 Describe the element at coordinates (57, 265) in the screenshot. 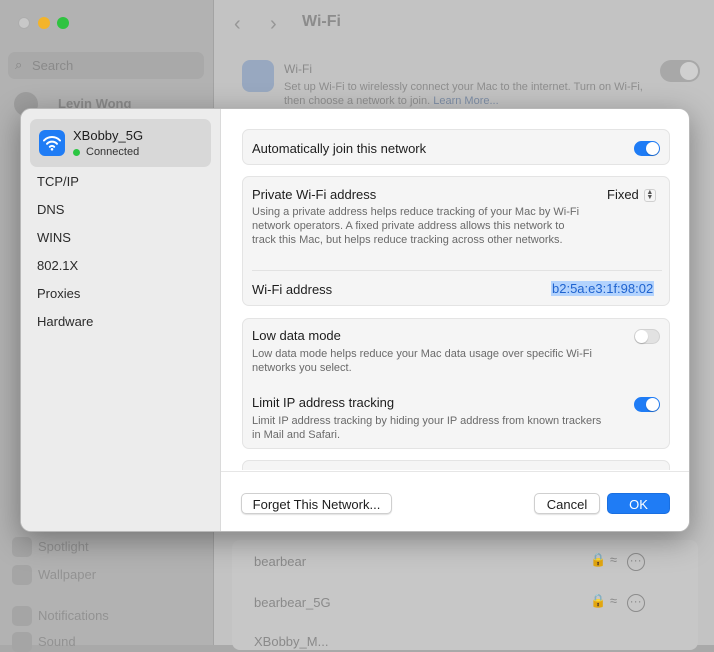

I see `sidebar-item-8021x: 802.1X` at that location.